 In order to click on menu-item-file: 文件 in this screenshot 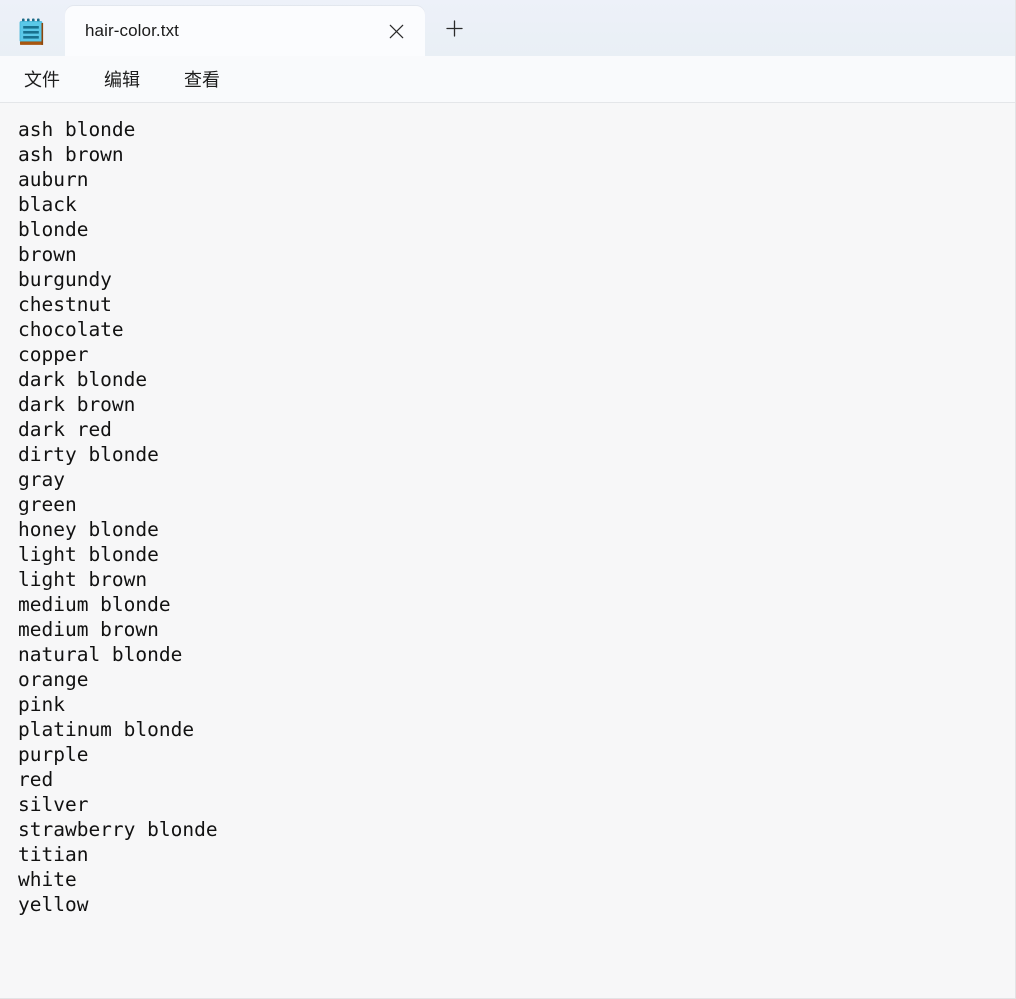, I will do `click(42, 79)`.